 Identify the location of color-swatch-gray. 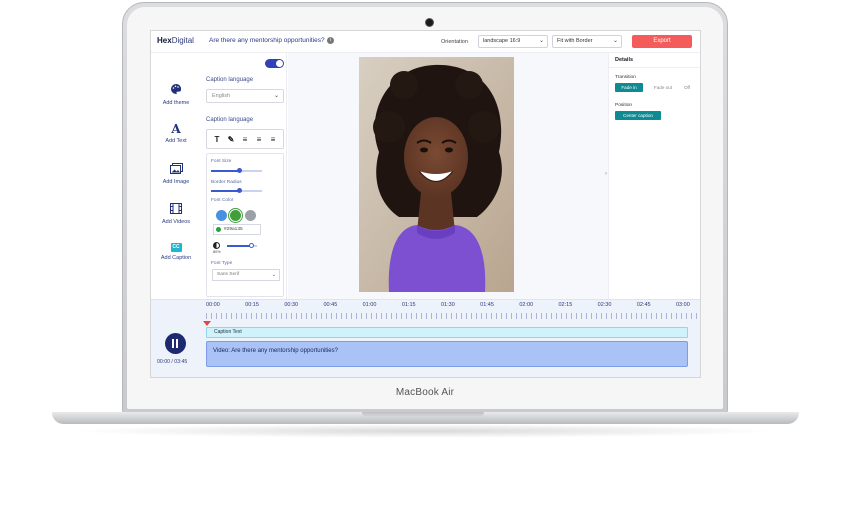
(250, 215).